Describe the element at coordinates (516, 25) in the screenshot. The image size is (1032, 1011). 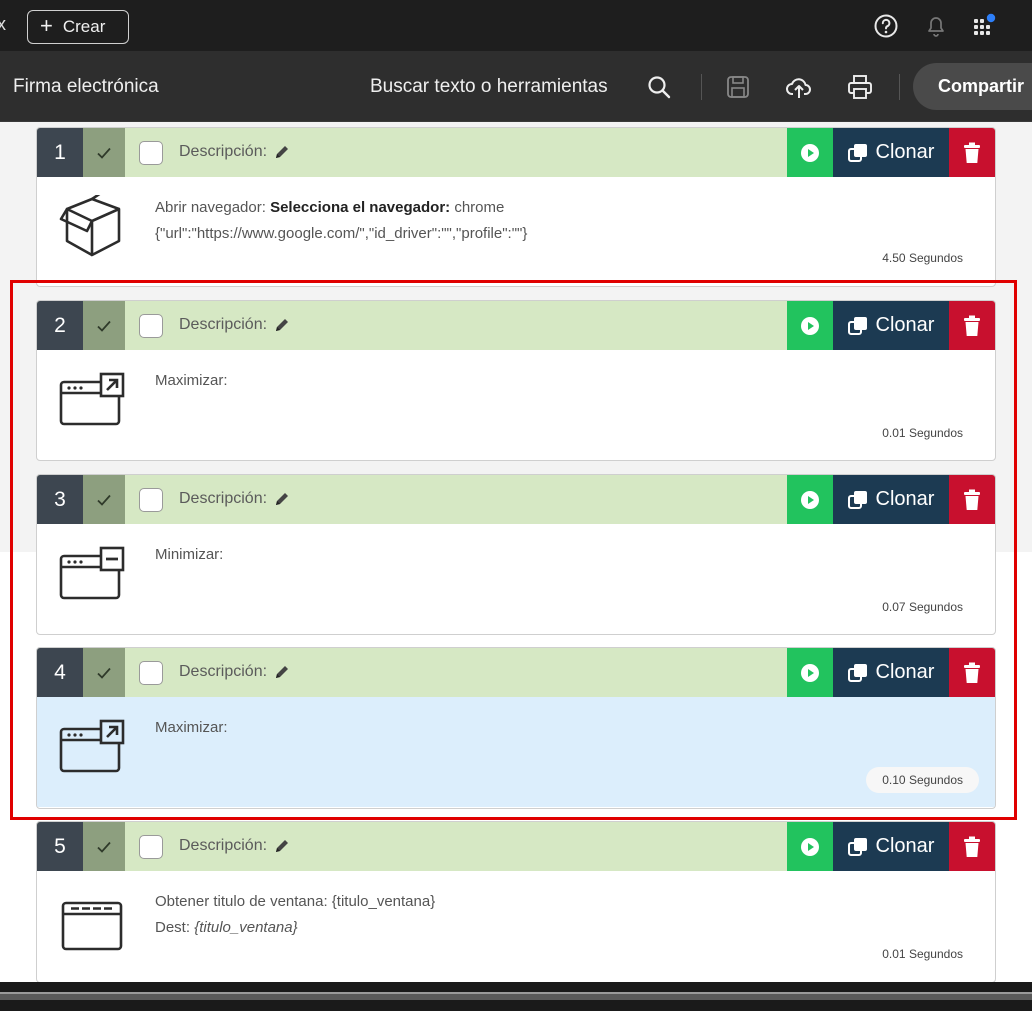
I see `top-bar: x + Crear` at that location.